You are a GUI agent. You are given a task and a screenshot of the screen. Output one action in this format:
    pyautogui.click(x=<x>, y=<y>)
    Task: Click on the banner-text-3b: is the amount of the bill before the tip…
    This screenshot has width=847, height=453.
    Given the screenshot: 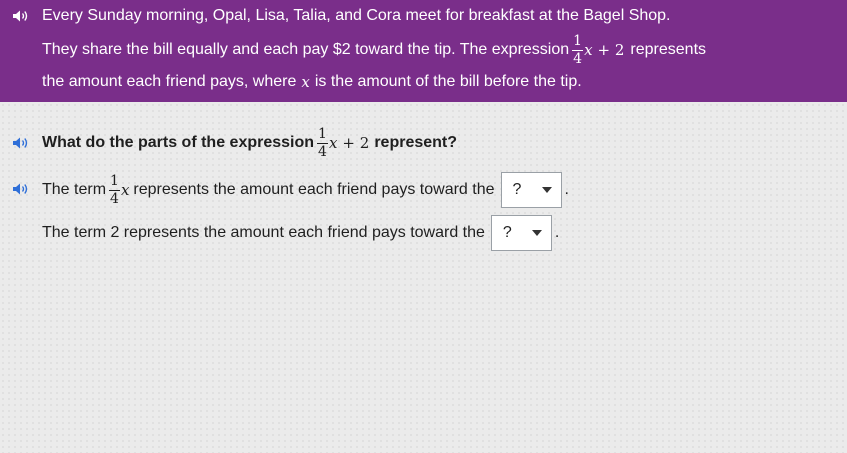 What is the action you would take?
    pyautogui.click(x=448, y=81)
    